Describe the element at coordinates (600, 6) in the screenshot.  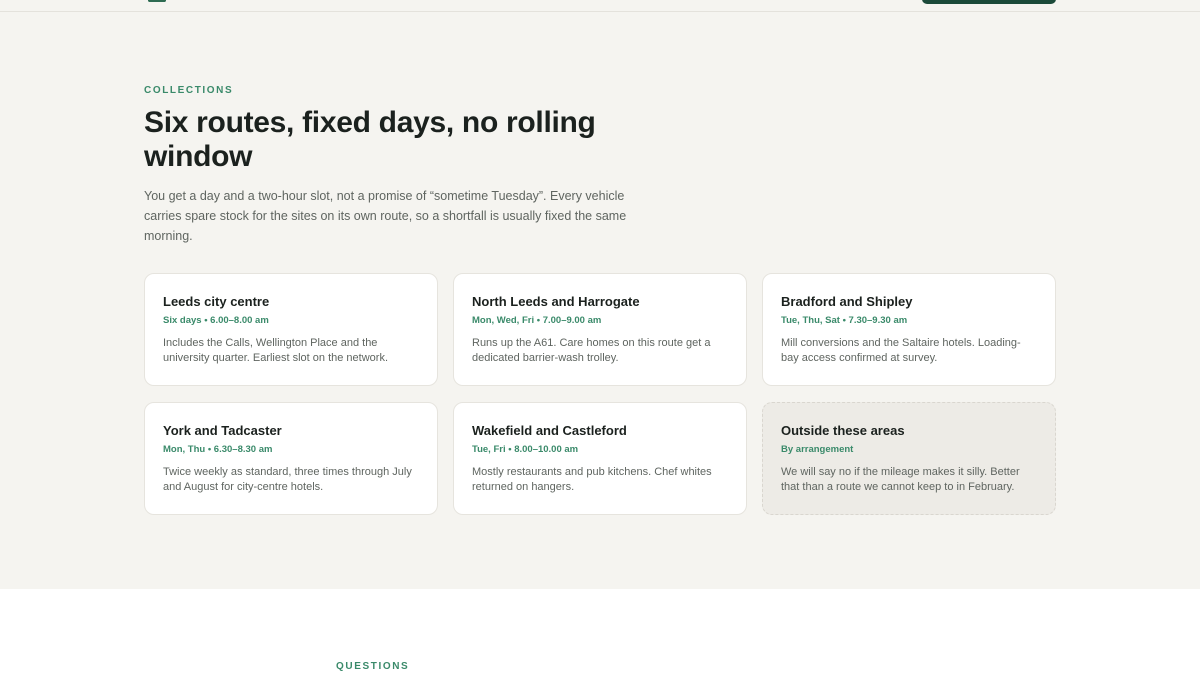
I see `top-navigation-bar` at that location.